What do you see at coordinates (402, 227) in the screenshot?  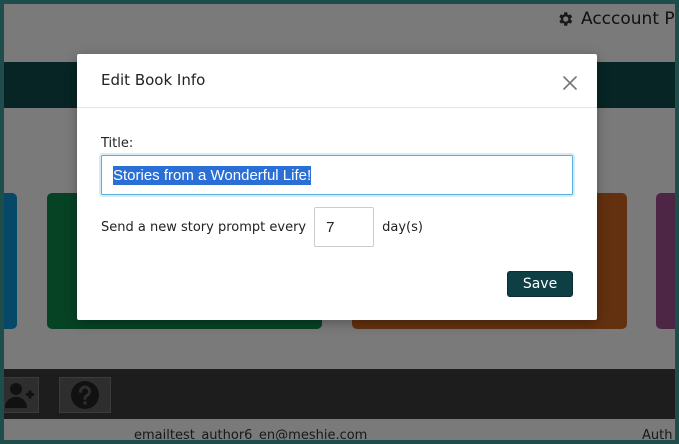 I see `prompt-suffix-label: day(s)` at bounding box center [402, 227].